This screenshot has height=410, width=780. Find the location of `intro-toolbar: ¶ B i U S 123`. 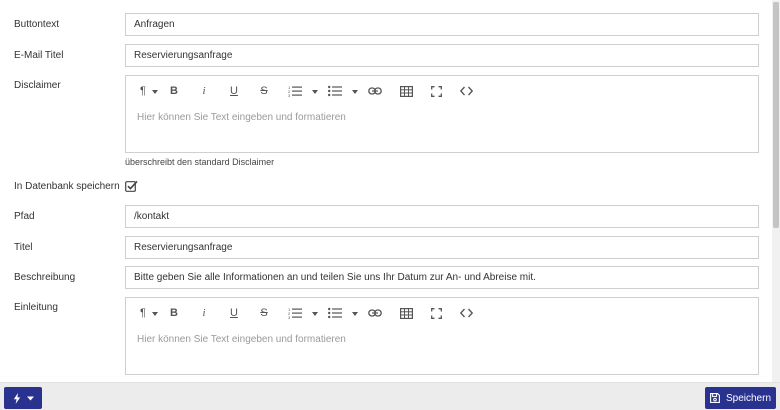

intro-toolbar: ¶ B i U S 123 is located at coordinates (442, 313).